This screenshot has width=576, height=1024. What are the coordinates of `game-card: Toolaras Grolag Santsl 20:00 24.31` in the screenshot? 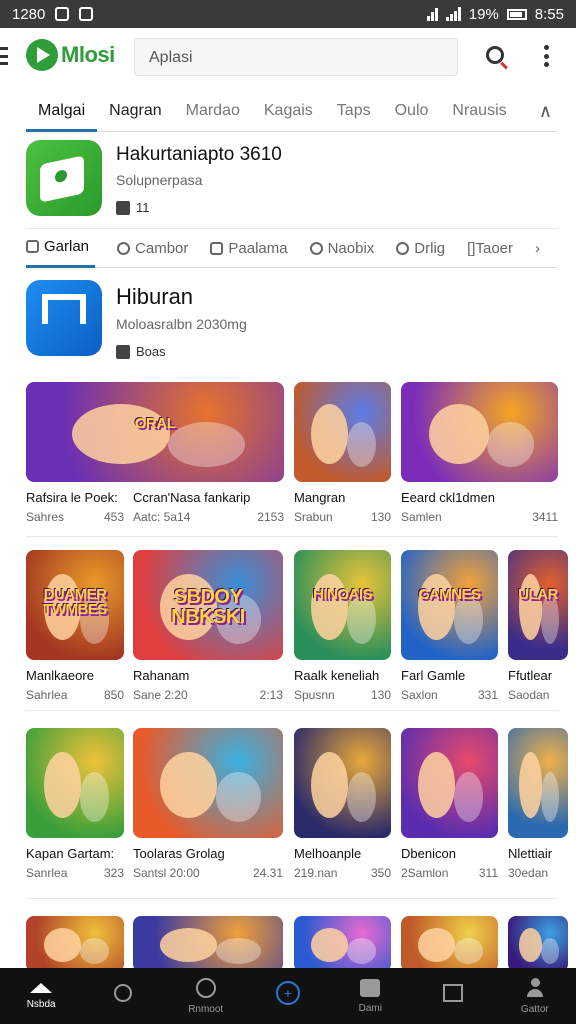 It's located at (208, 804).